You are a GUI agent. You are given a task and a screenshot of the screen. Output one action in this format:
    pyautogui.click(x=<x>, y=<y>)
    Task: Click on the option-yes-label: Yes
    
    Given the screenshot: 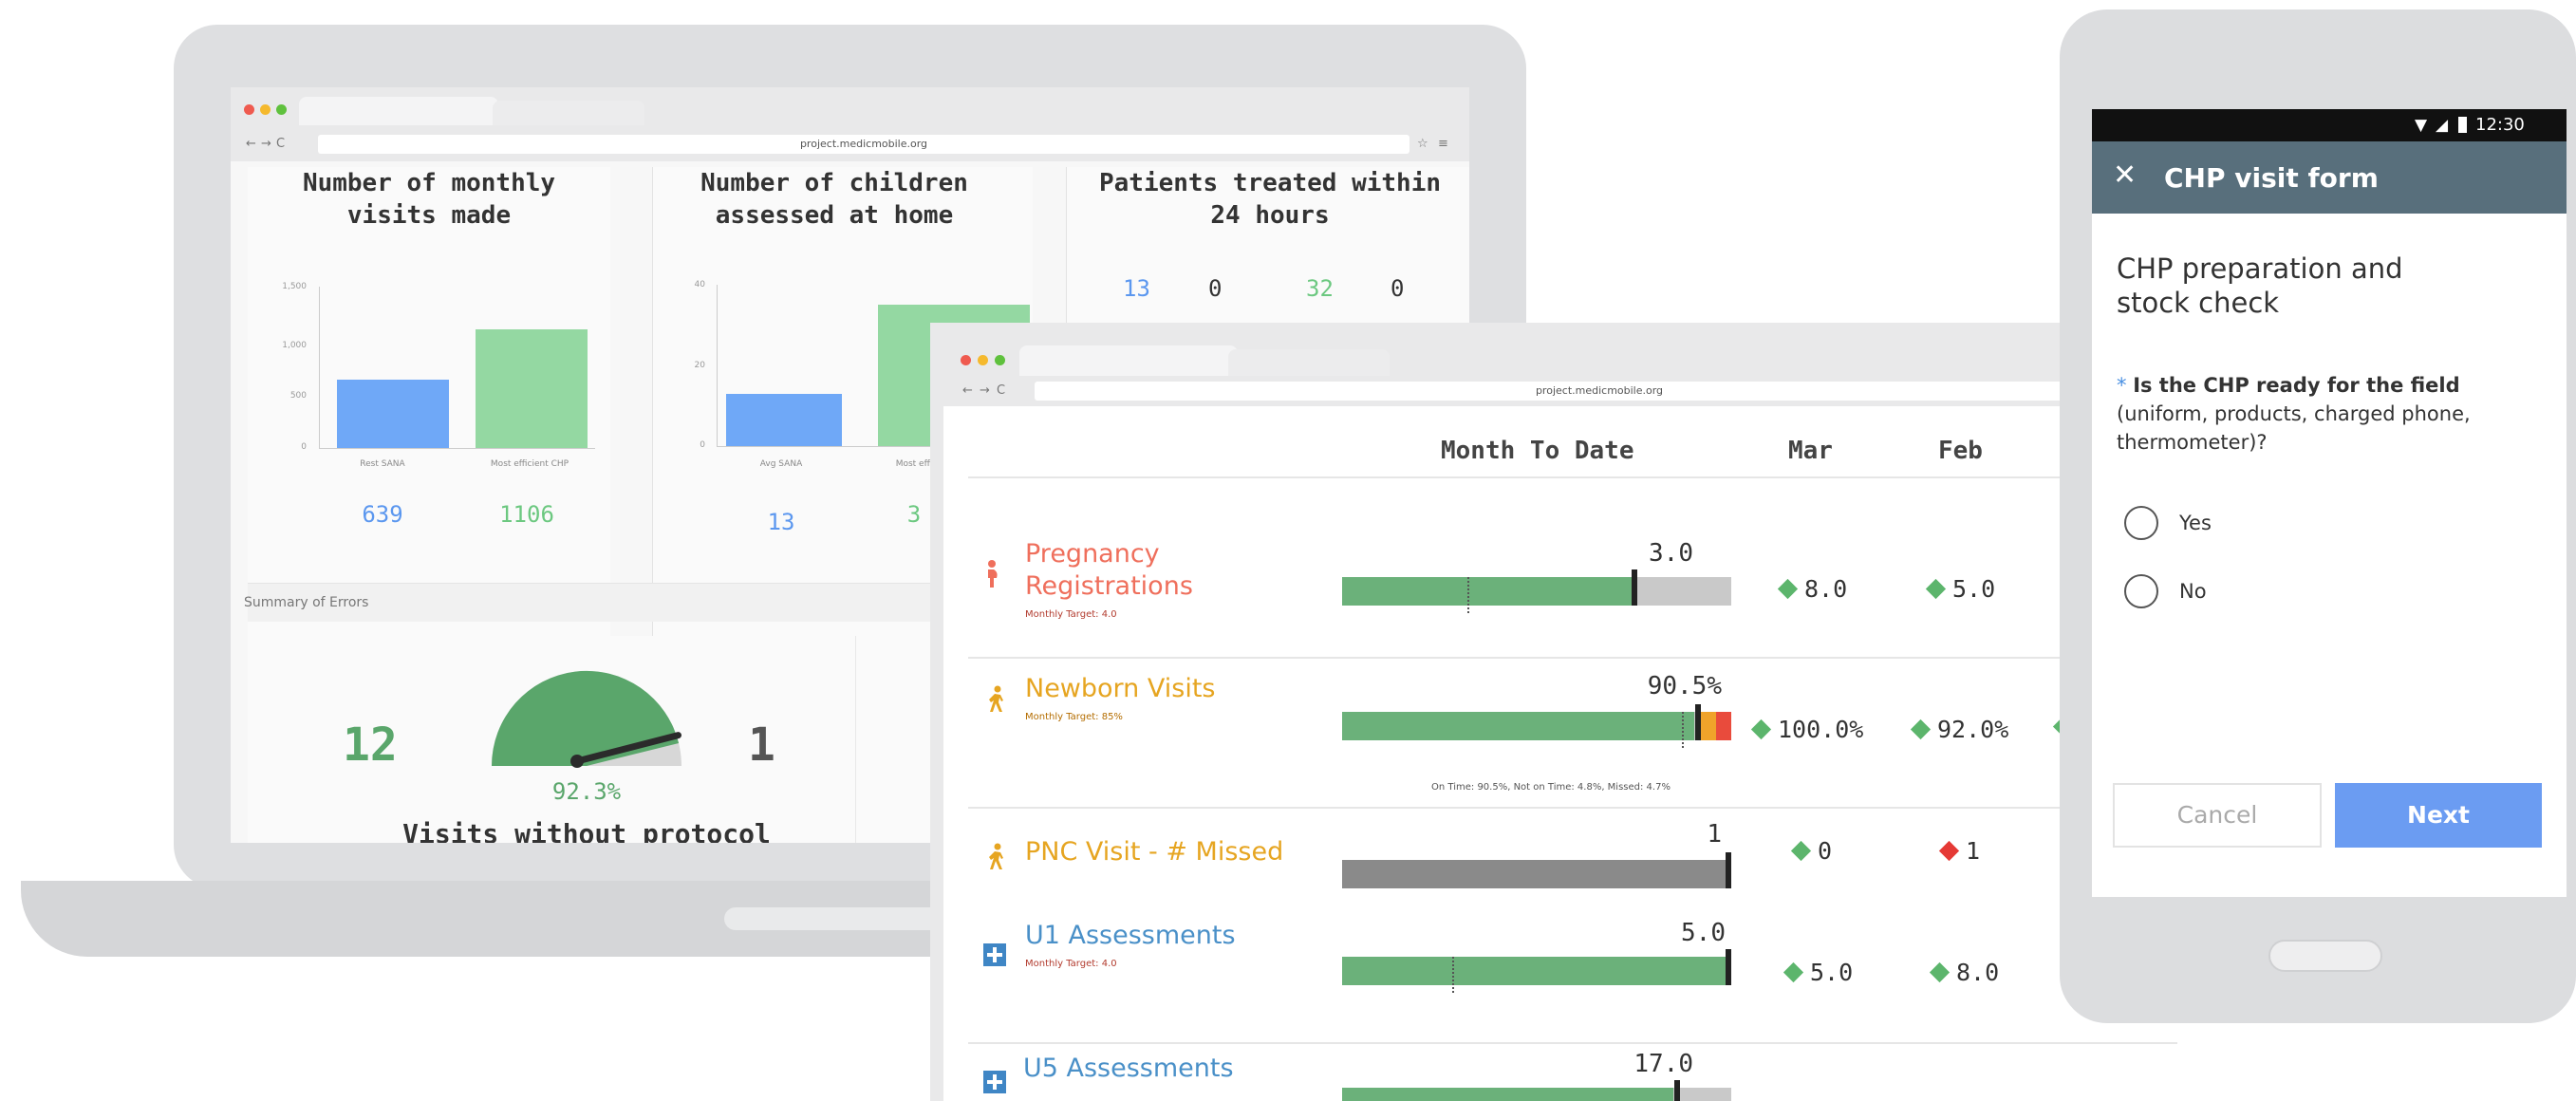 What is the action you would take?
    pyautogui.click(x=2195, y=523)
    